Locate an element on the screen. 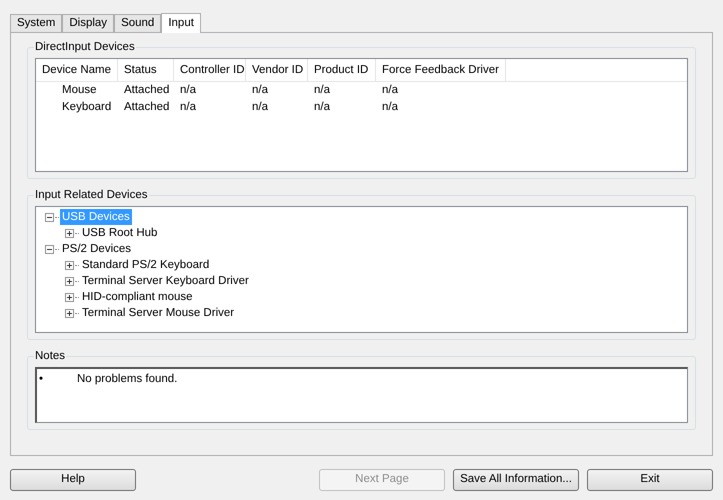  group-title: Input Related Devices is located at coordinates (91, 195).